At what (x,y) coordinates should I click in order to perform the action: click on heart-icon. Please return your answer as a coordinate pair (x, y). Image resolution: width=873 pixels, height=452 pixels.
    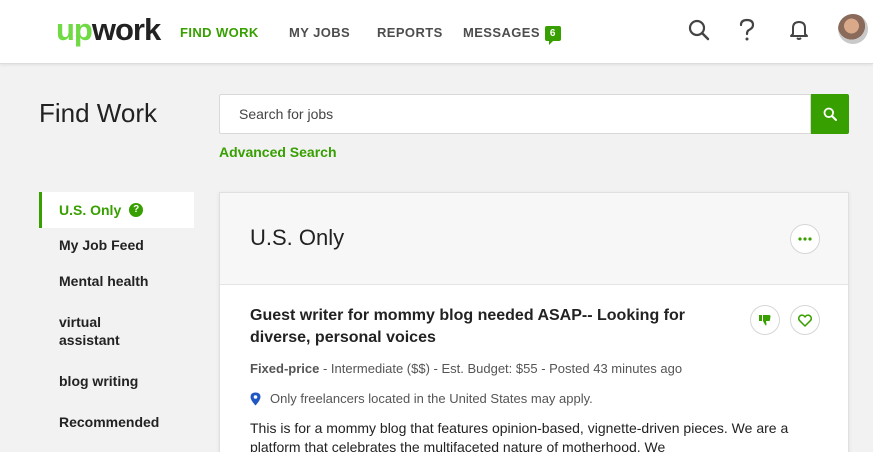
    Looking at the image, I should click on (805, 320).